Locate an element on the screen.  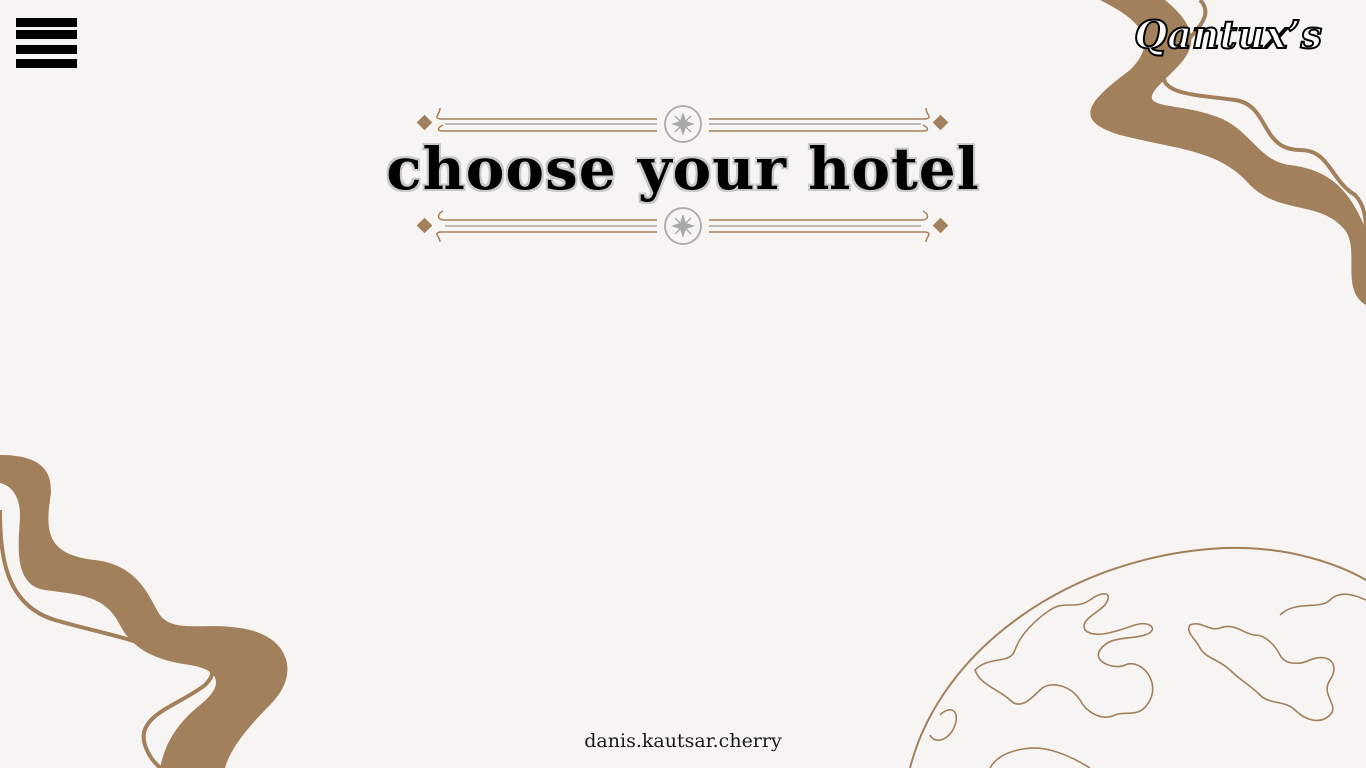
hamburger-menu-button is located at coordinates (46, 43).